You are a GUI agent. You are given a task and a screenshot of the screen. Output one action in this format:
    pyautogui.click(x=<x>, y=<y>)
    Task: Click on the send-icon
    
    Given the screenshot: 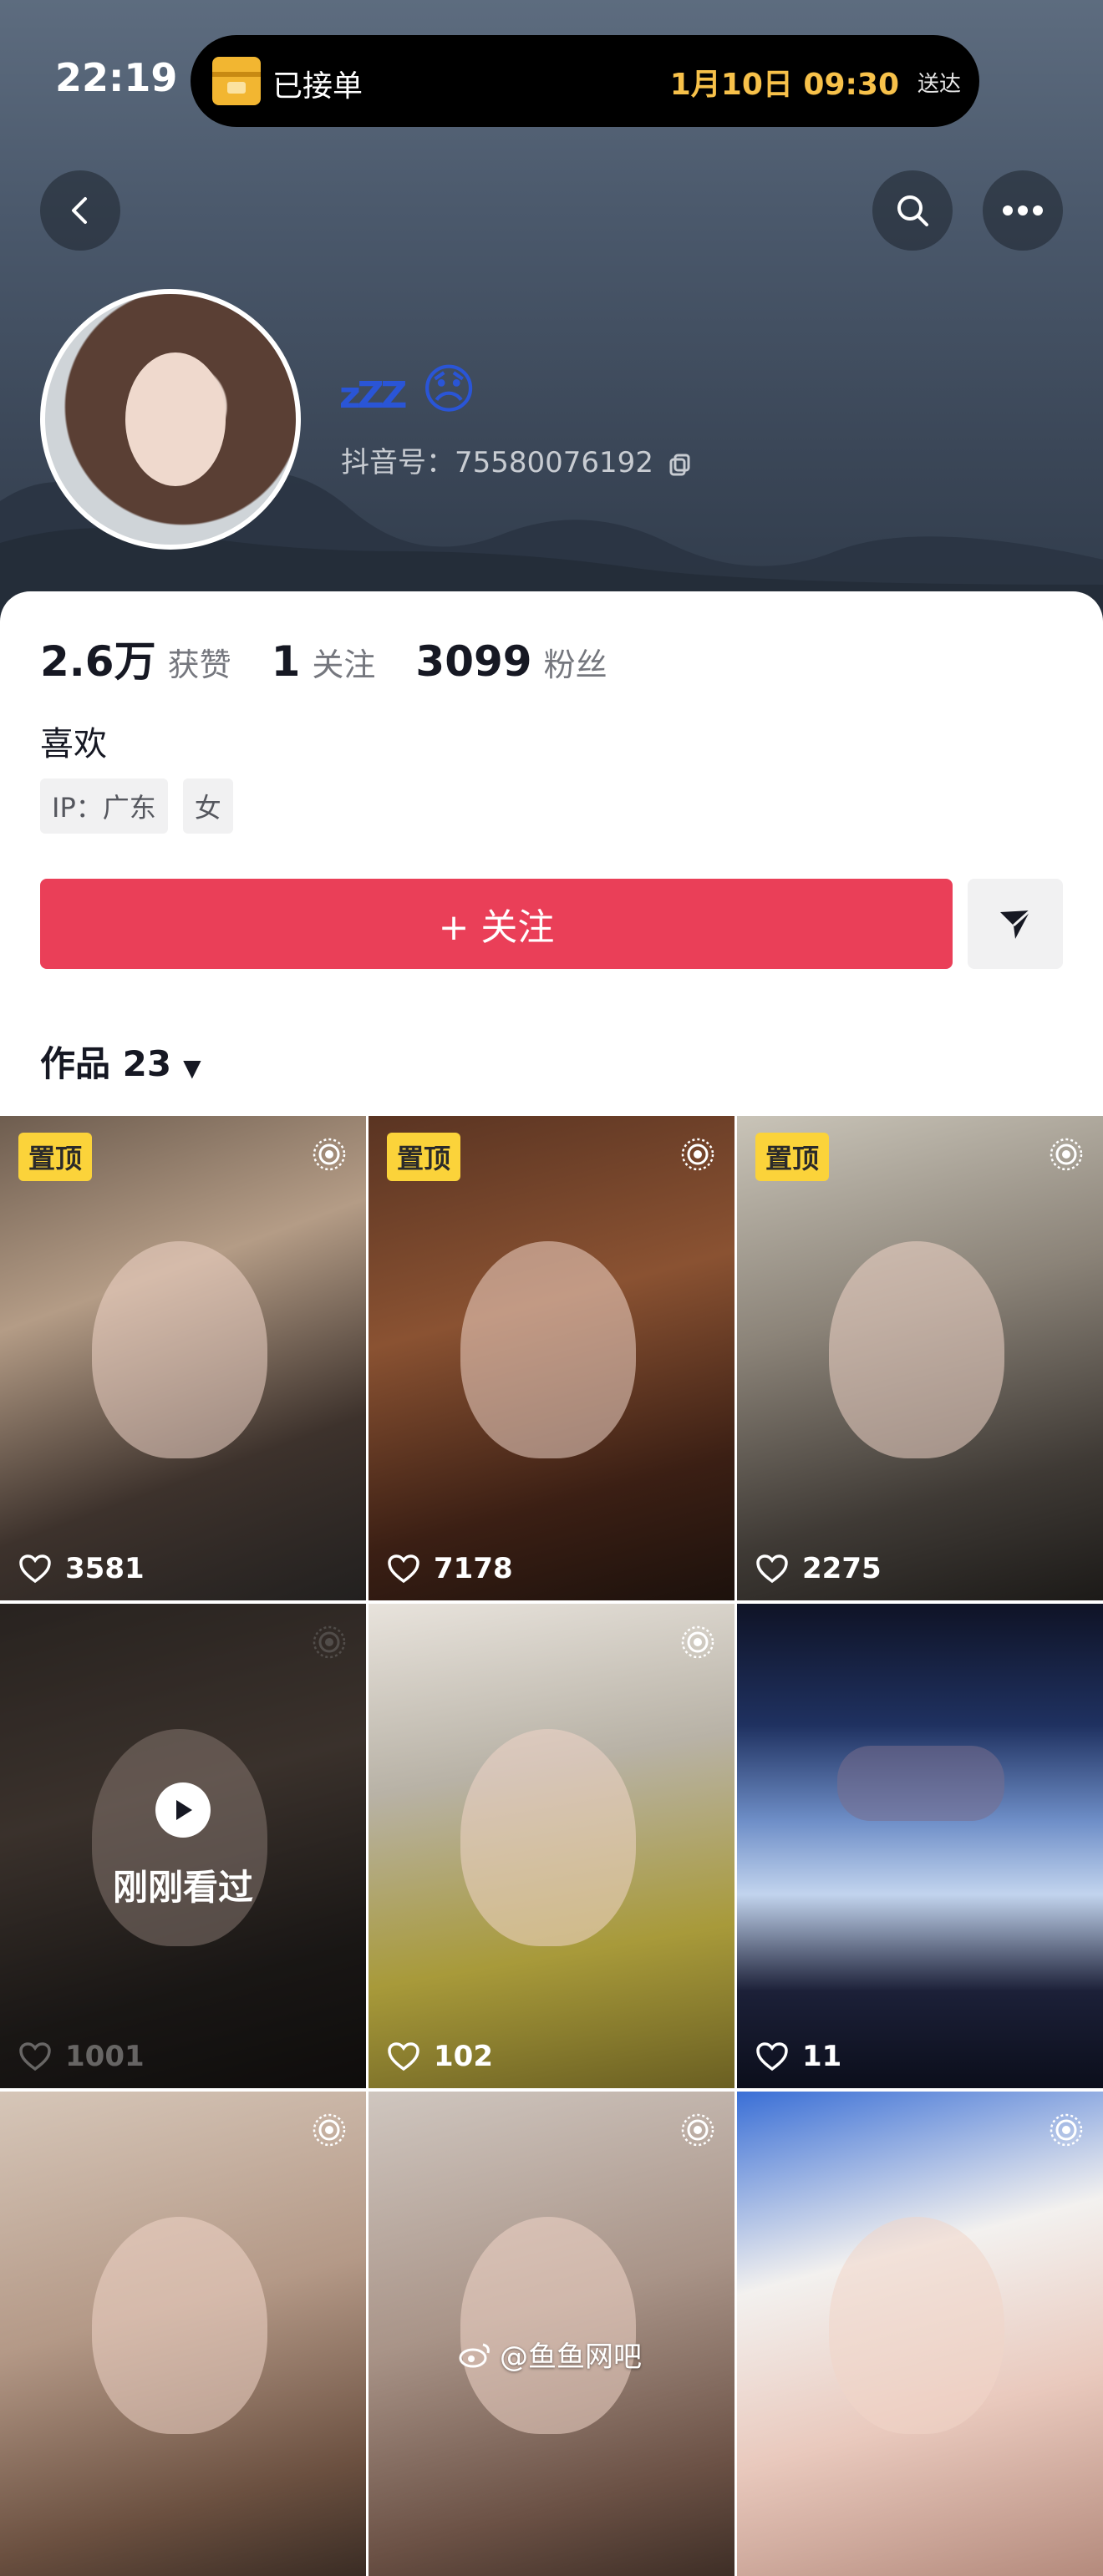 What is the action you would take?
    pyautogui.click(x=1016, y=924)
    